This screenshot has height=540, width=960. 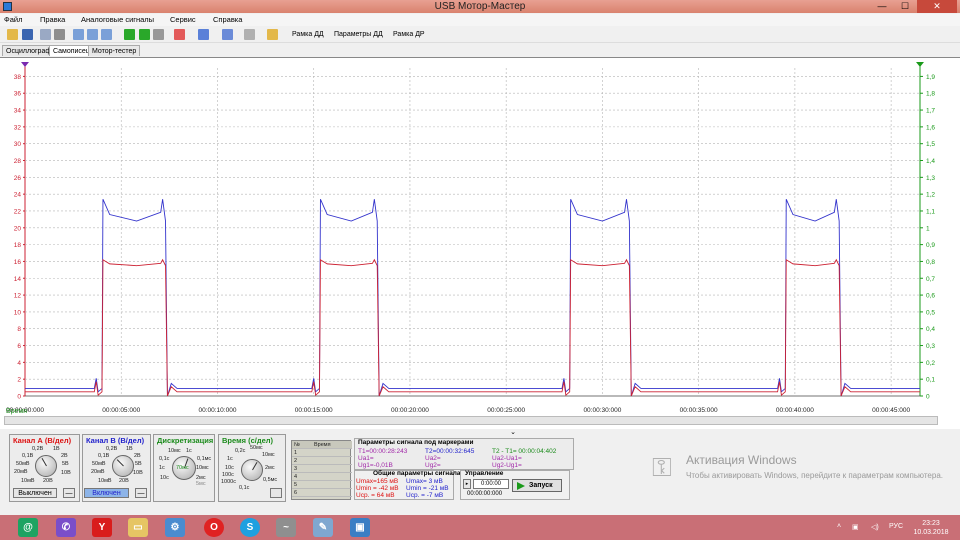 What do you see at coordinates (250, 527) in the screenshot?
I see `skype-icon: S` at bounding box center [250, 527].